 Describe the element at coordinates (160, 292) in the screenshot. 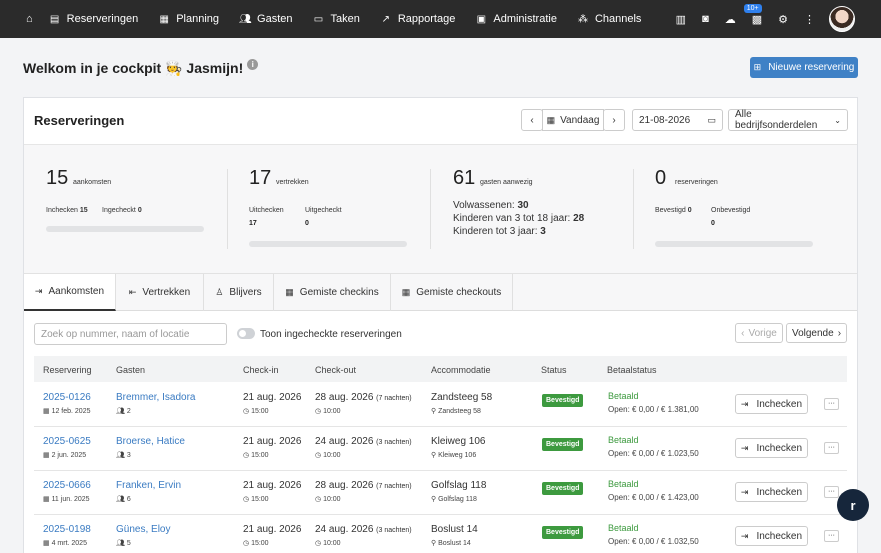

I see `tab-vertrekken: ⇤ Vertrekken` at that location.